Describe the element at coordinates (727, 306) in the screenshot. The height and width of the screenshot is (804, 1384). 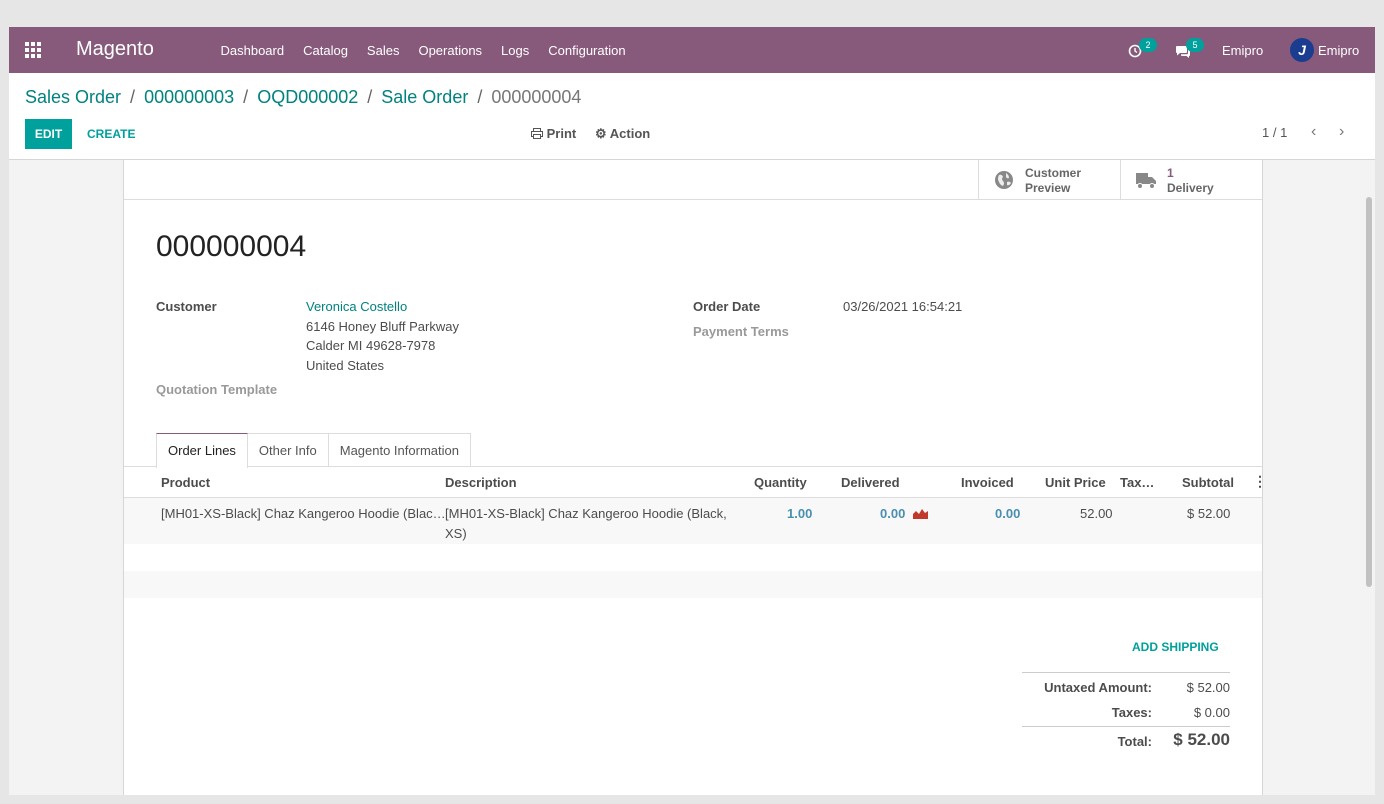
I see `order-date-label: Order Date` at that location.